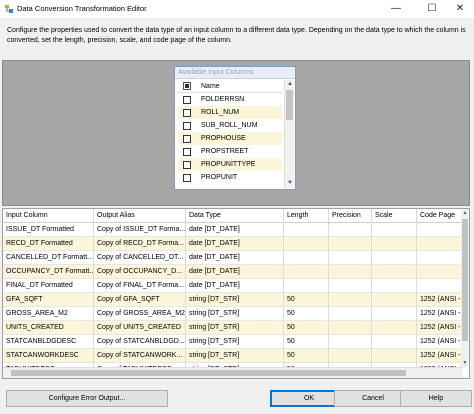 The image size is (474, 414). I want to click on column-item: ROLL_NUM, so click(230, 112).